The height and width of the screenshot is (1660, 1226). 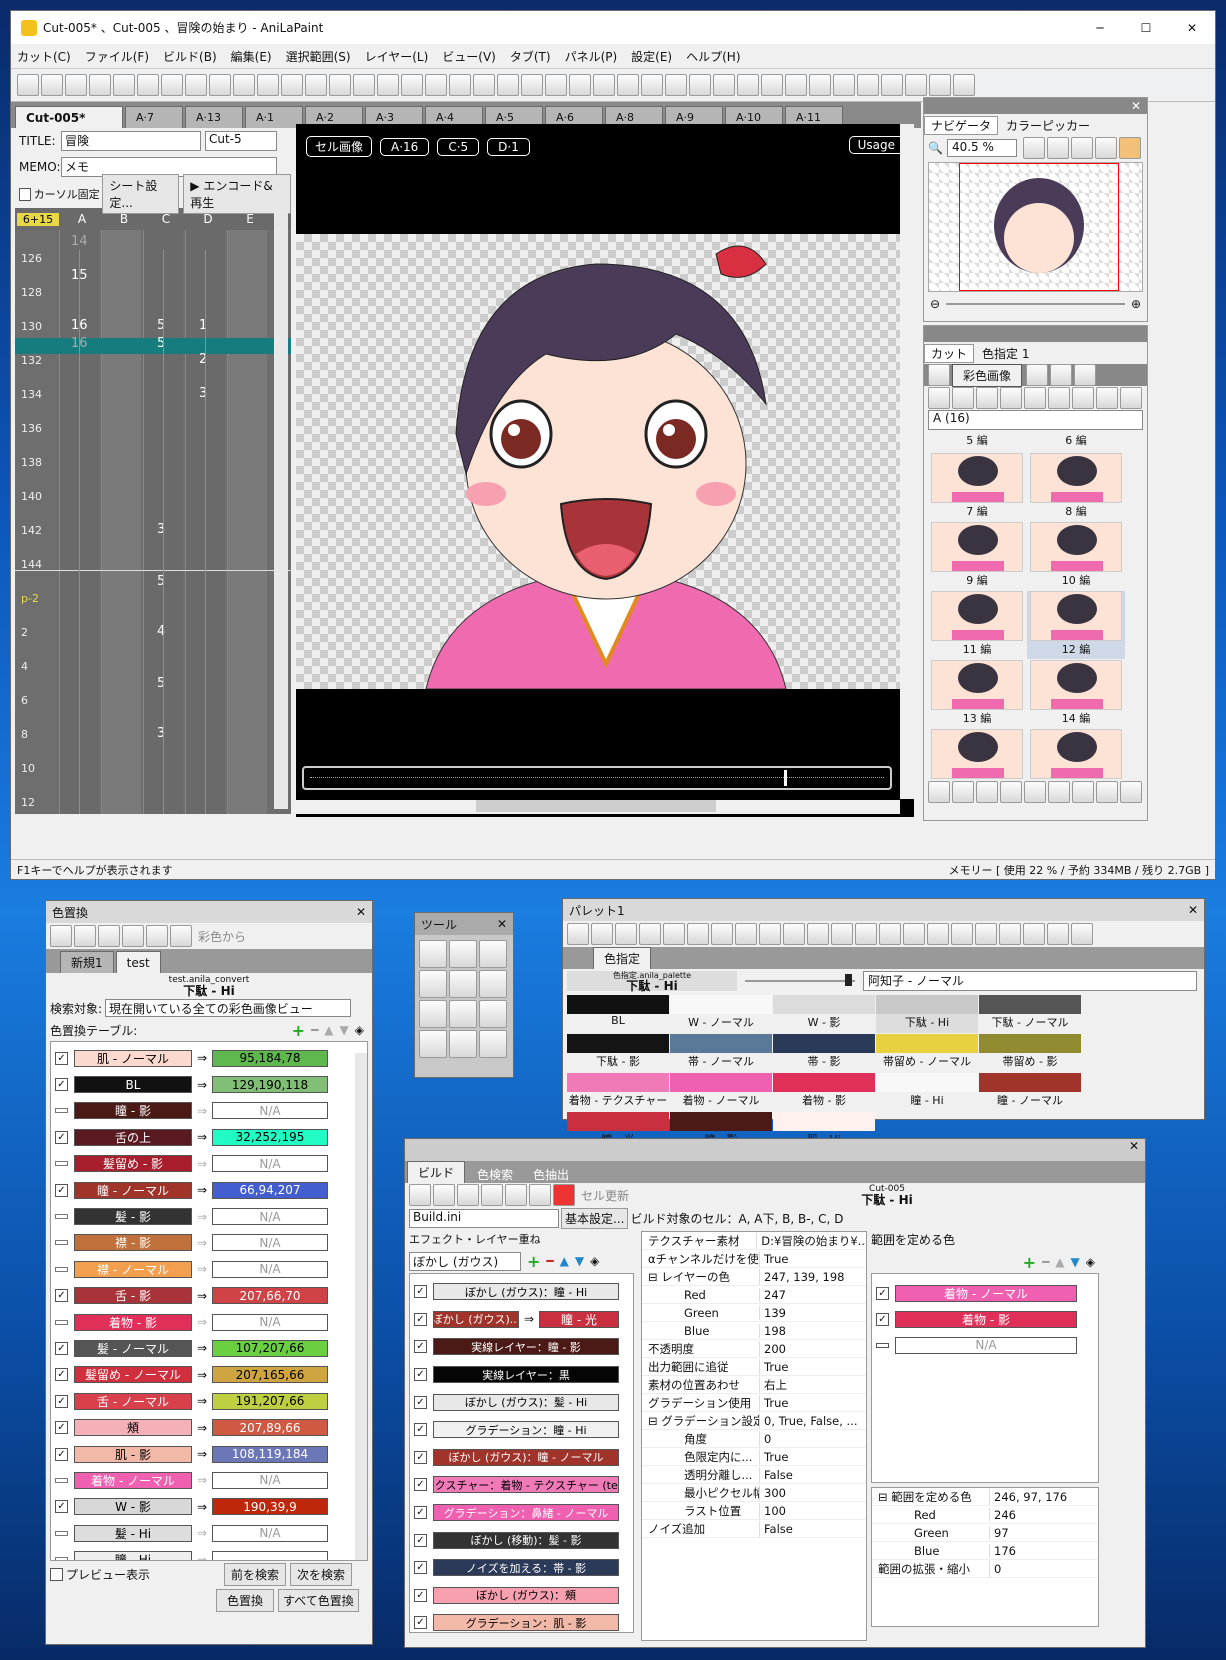 What do you see at coordinates (594, 1261) in the screenshot?
I see `fill-icon: ◈` at bounding box center [594, 1261].